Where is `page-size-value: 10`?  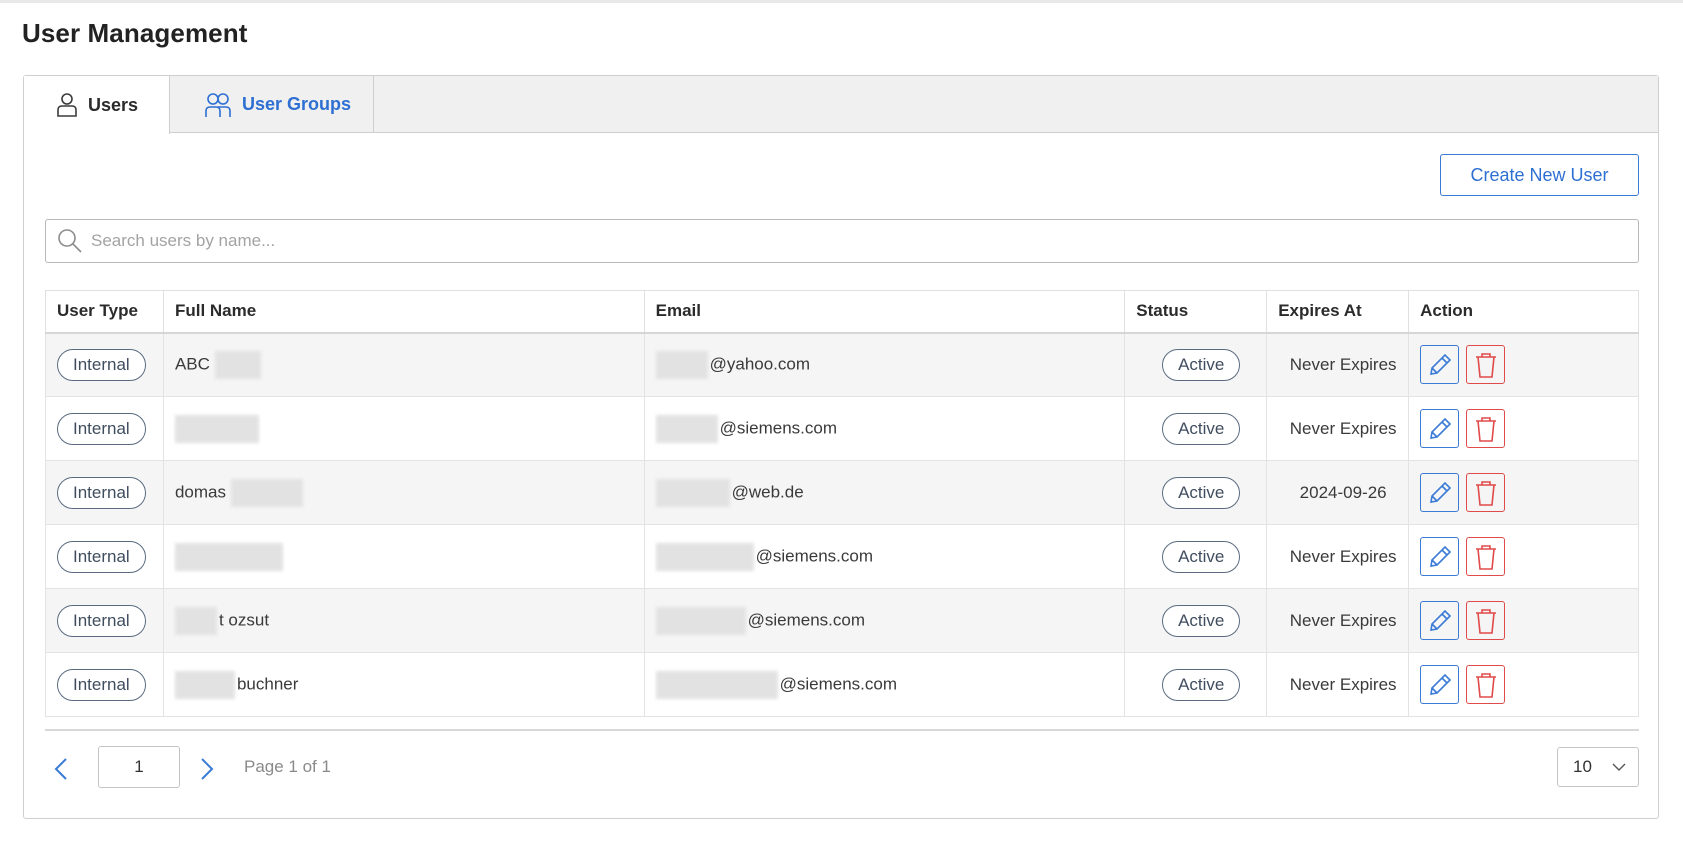 page-size-value: 10 is located at coordinates (1582, 766).